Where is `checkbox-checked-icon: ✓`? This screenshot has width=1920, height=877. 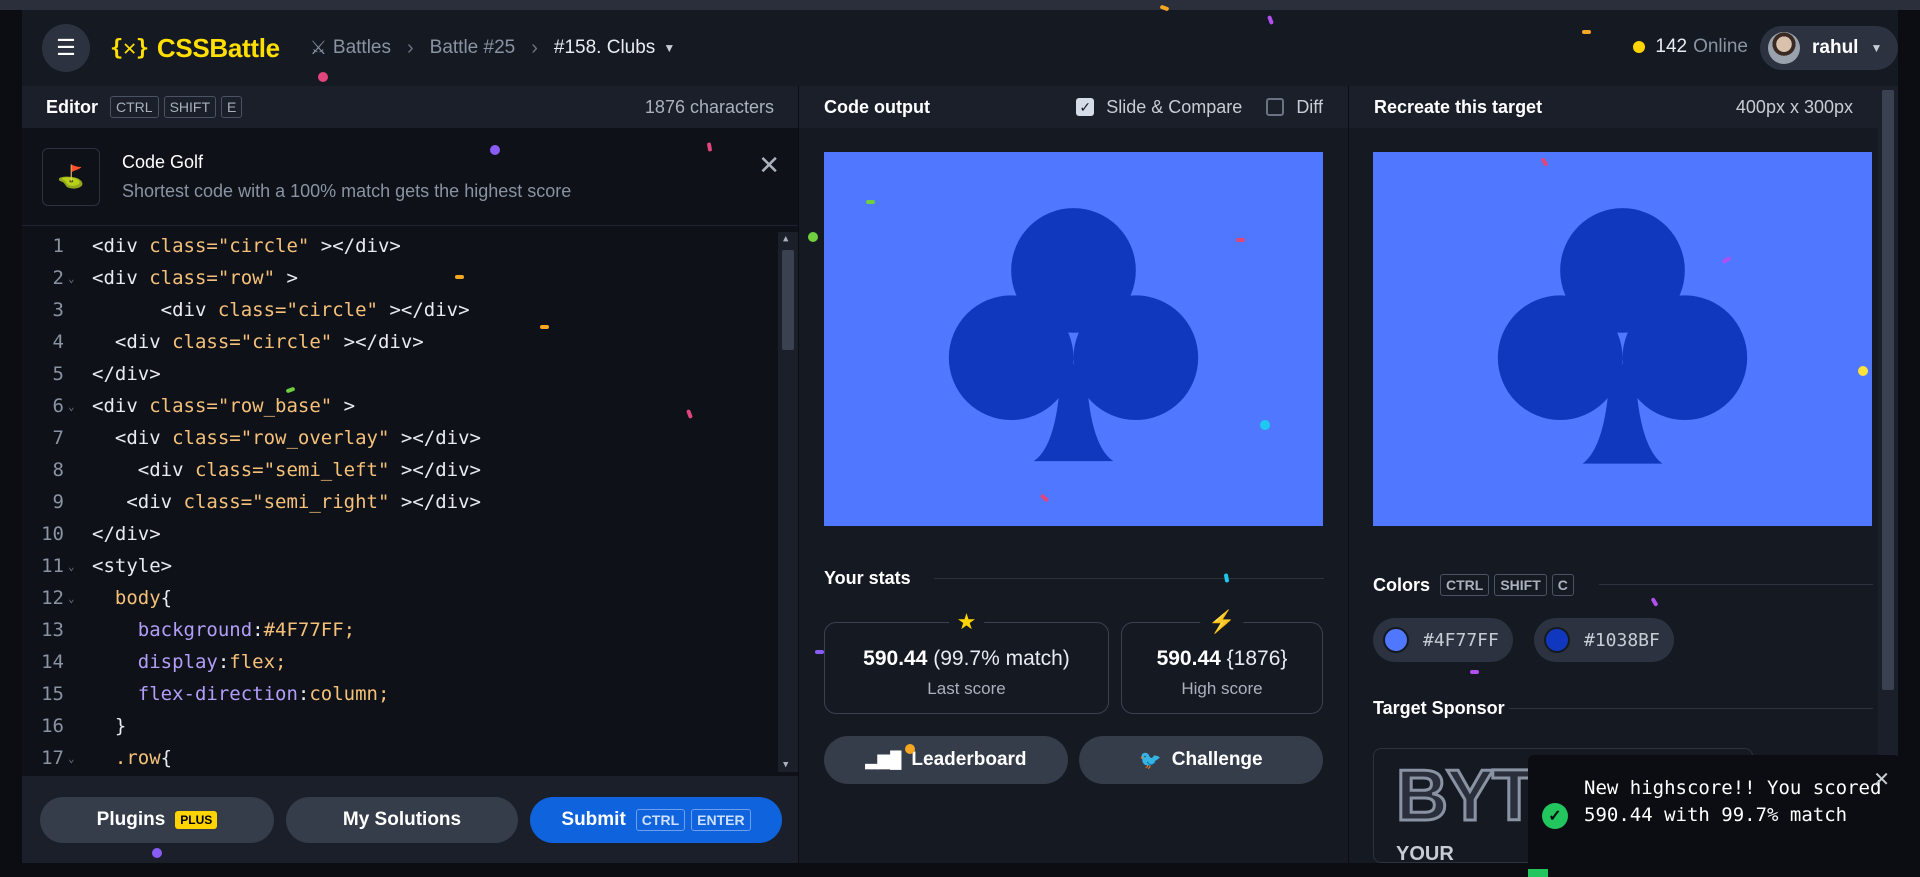 checkbox-checked-icon: ✓ is located at coordinates (1085, 107).